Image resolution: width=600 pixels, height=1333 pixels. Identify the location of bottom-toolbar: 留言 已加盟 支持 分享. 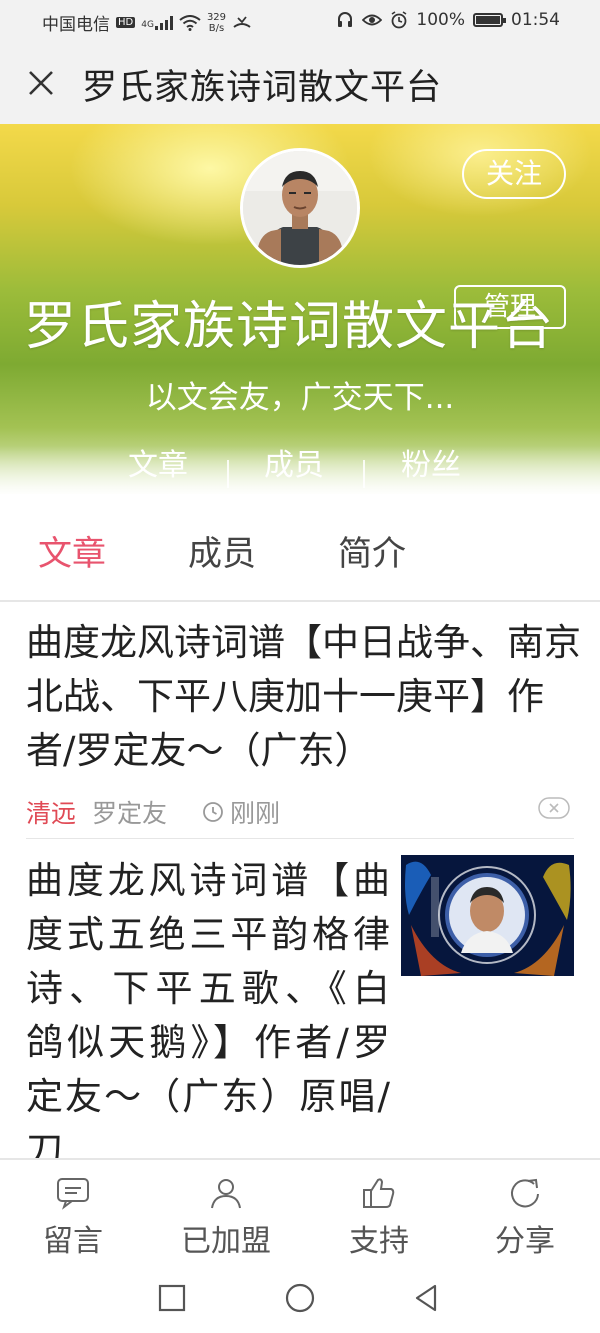
(300, 1213).